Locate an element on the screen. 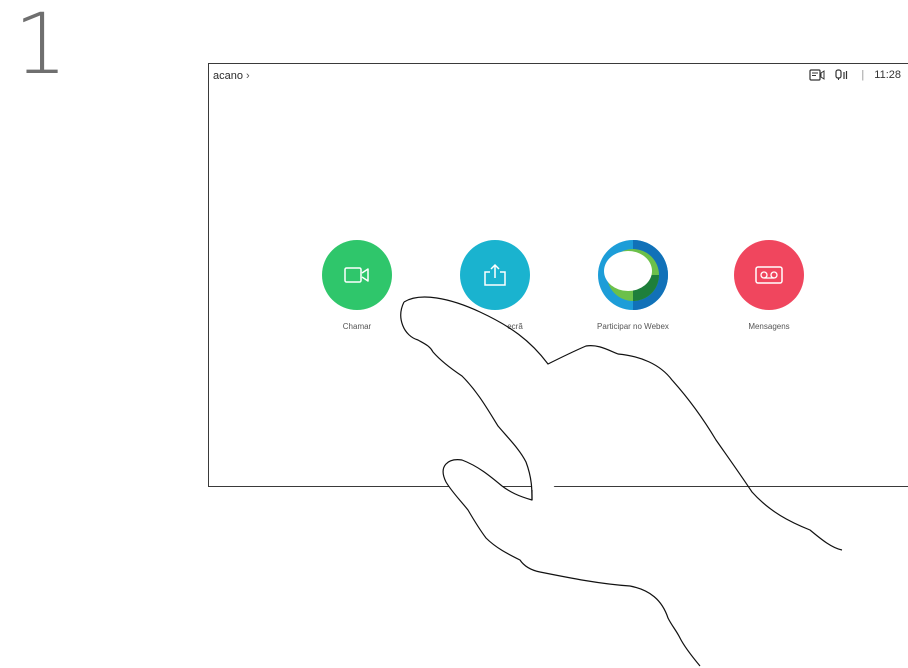 This screenshot has height=668, width=908. step-number: 1 is located at coordinates (41, 46).